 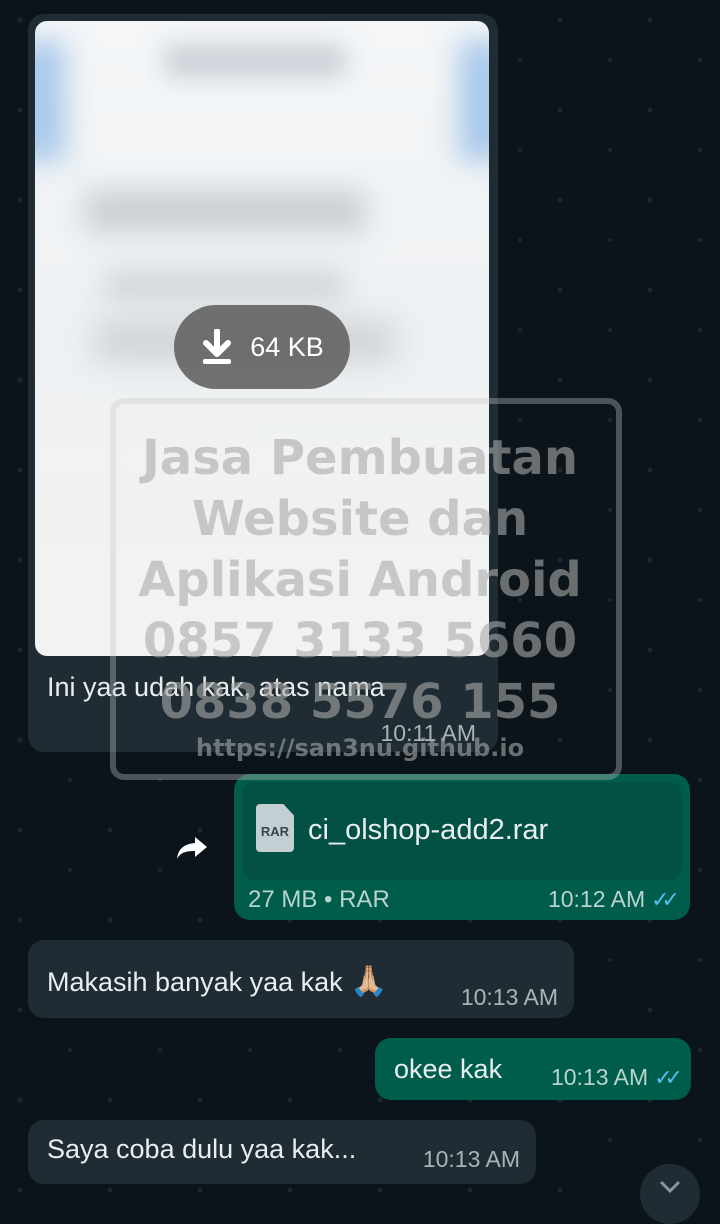 What do you see at coordinates (287, 346) in the screenshot?
I see `download-size: 64 KB` at bounding box center [287, 346].